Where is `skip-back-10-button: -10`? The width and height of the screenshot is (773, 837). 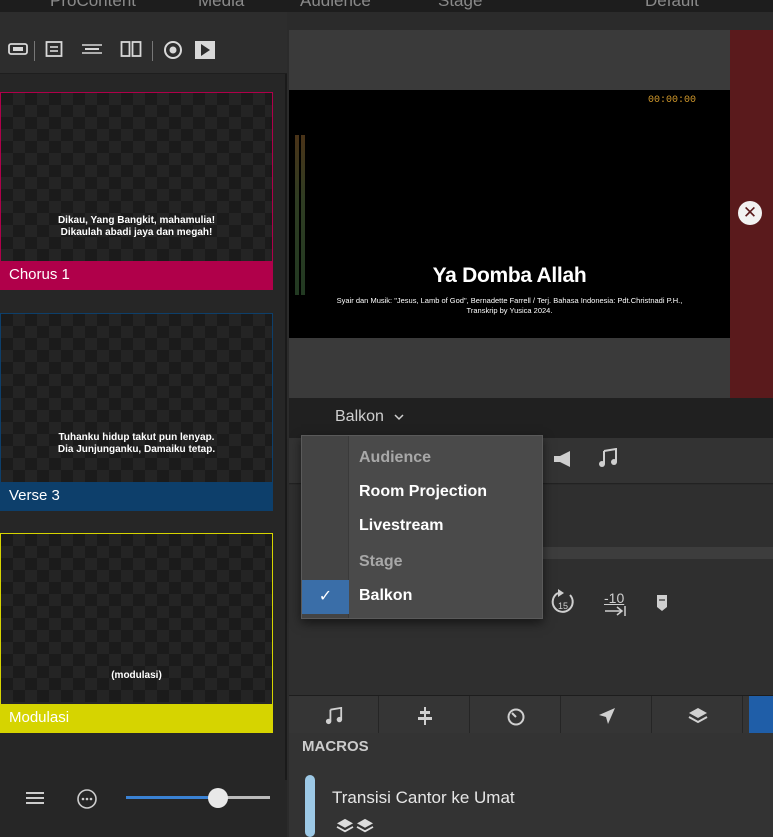
skip-back-10-button: -10 is located at coordinates (615, 603).